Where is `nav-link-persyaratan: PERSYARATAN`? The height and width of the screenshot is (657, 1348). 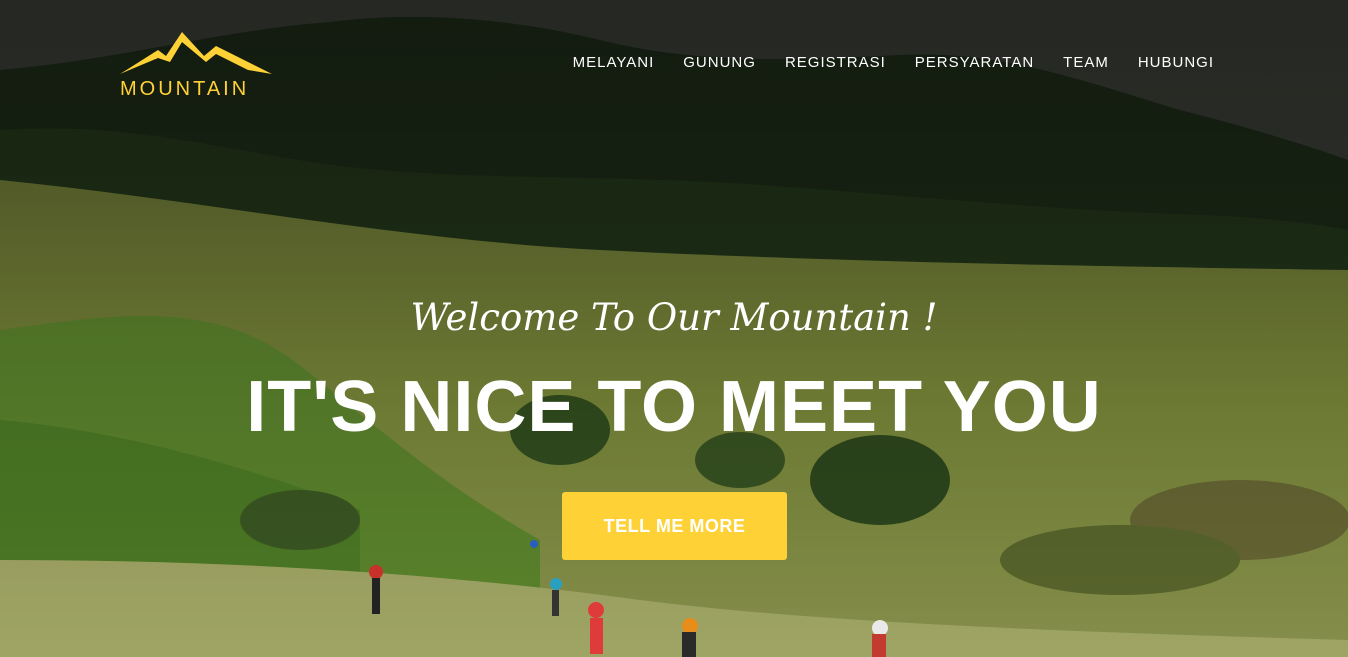
nav-link-persyaratan: PERSYARATAN is located at coordinates (974, 62).